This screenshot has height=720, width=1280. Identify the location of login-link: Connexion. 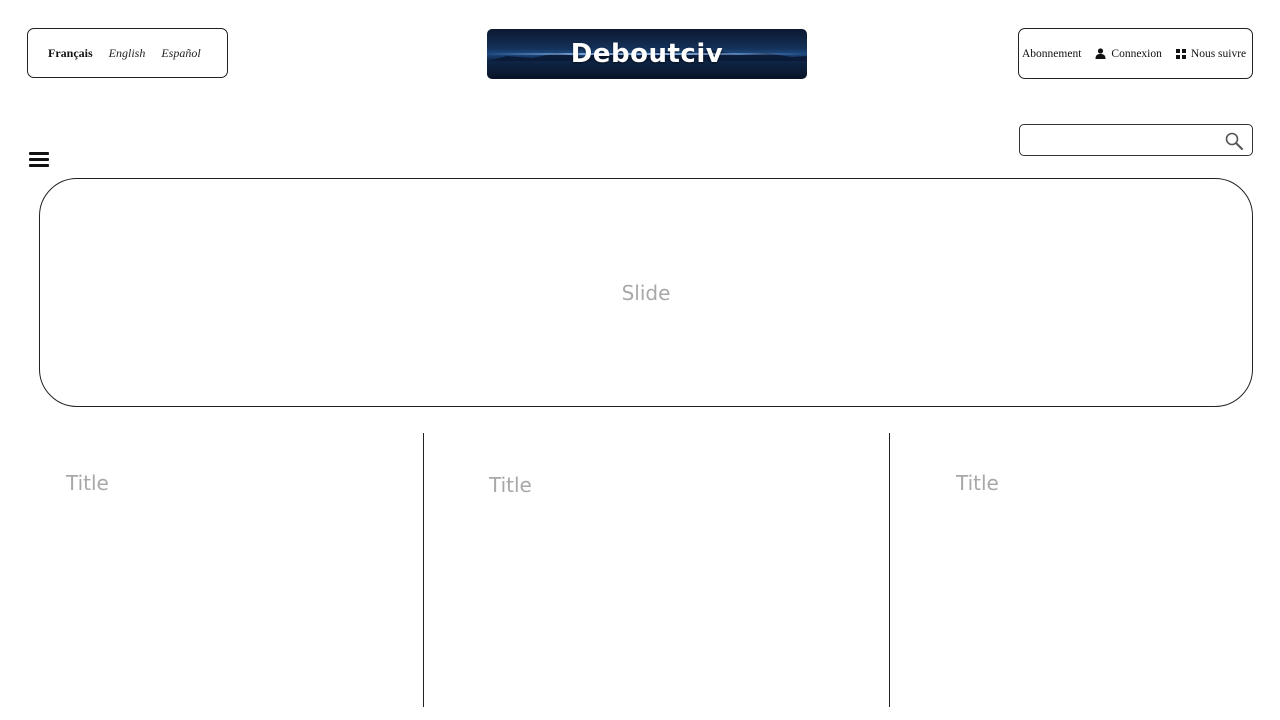
(1128, 53).